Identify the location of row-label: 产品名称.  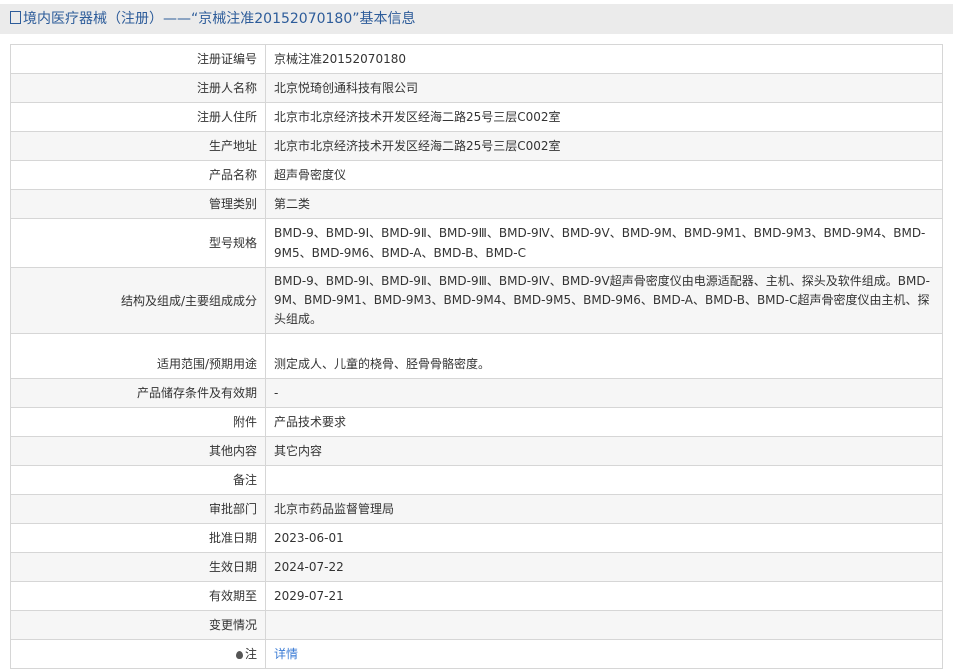
(138, 175).